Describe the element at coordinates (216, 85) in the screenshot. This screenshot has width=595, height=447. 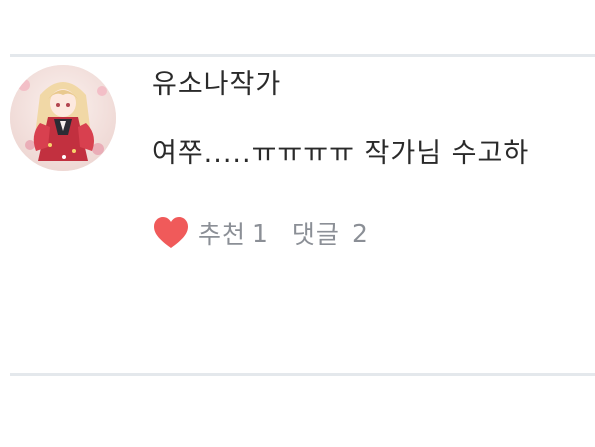
I see `comment-author: 유소나작가` at that location.